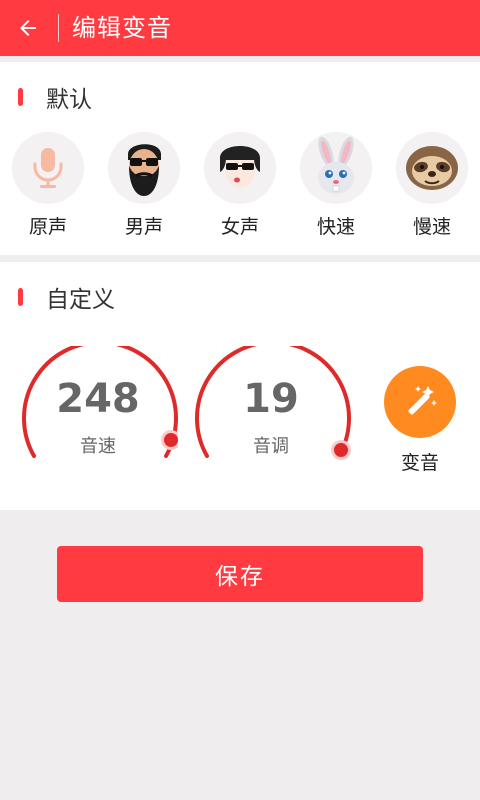 The width and height of the screenshot is (480, 800). What do you see at coordinates (122, 28) in the screenshot?
I see `page-title: 编辑变音` at bounding box center [122, 28].